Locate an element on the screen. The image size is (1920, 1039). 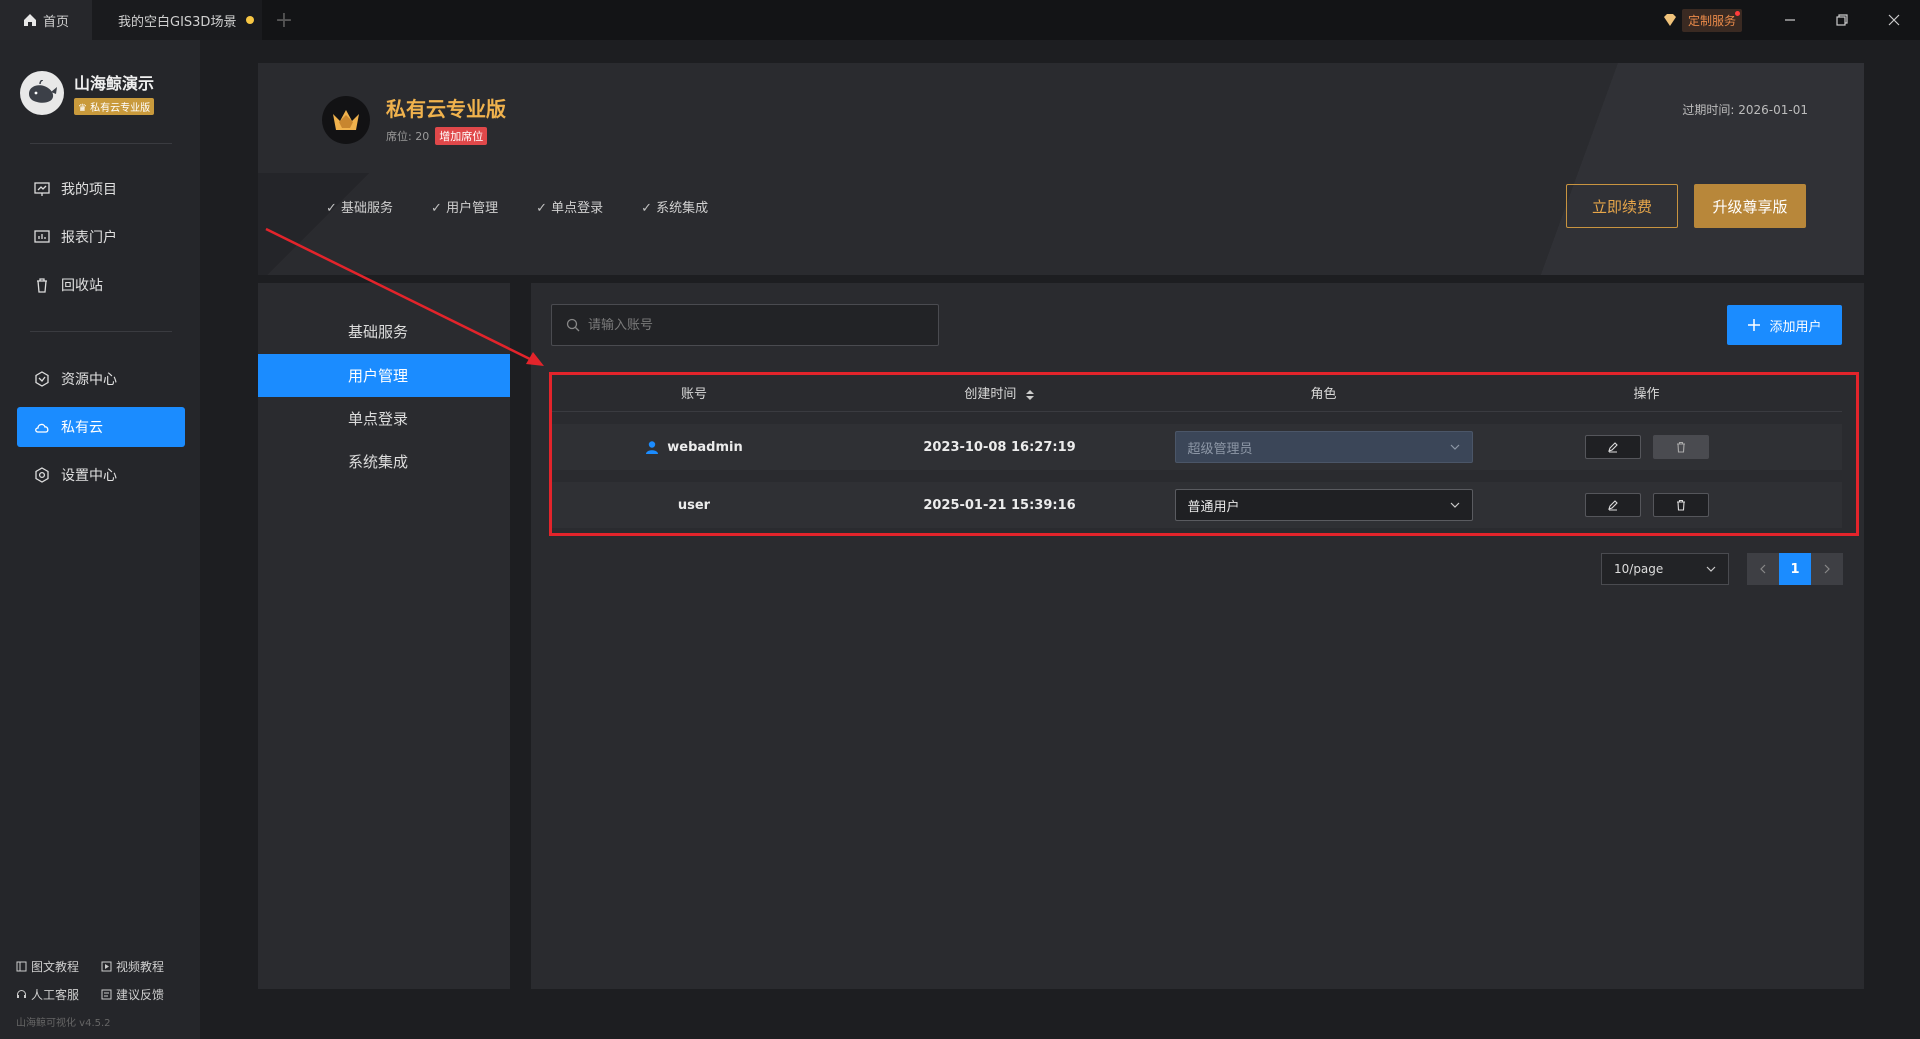
page-size-value: 10/page is located at coordinates (1639, 569).